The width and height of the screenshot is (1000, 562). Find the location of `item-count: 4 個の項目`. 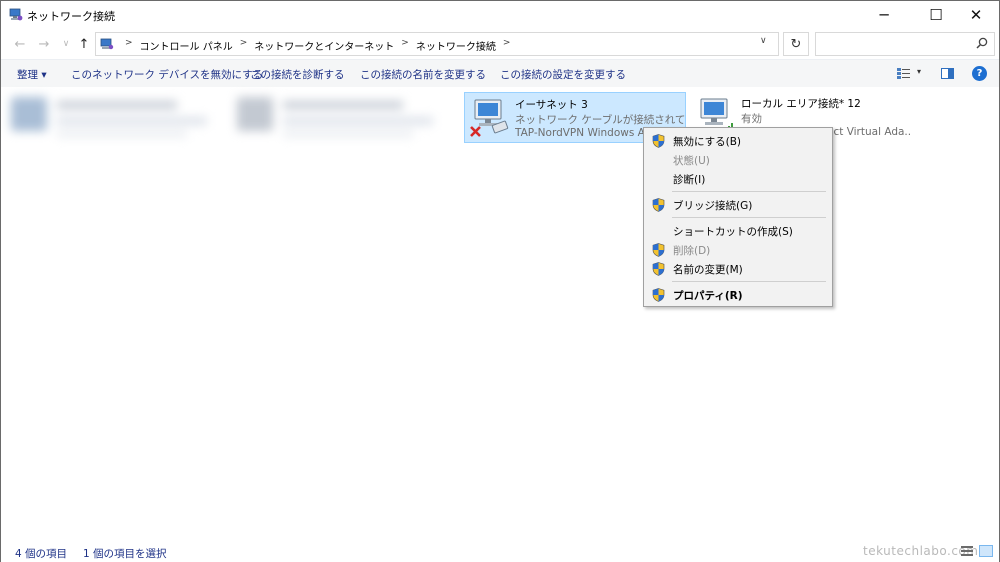

item-count: 4 個の項目 is located at coordinates (41, 554).